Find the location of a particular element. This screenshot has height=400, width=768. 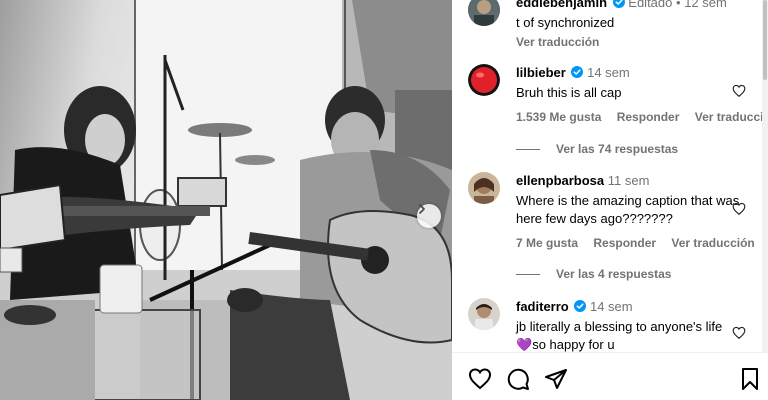

like-count: 7 Me gusta is located at coordinates (547, 243).